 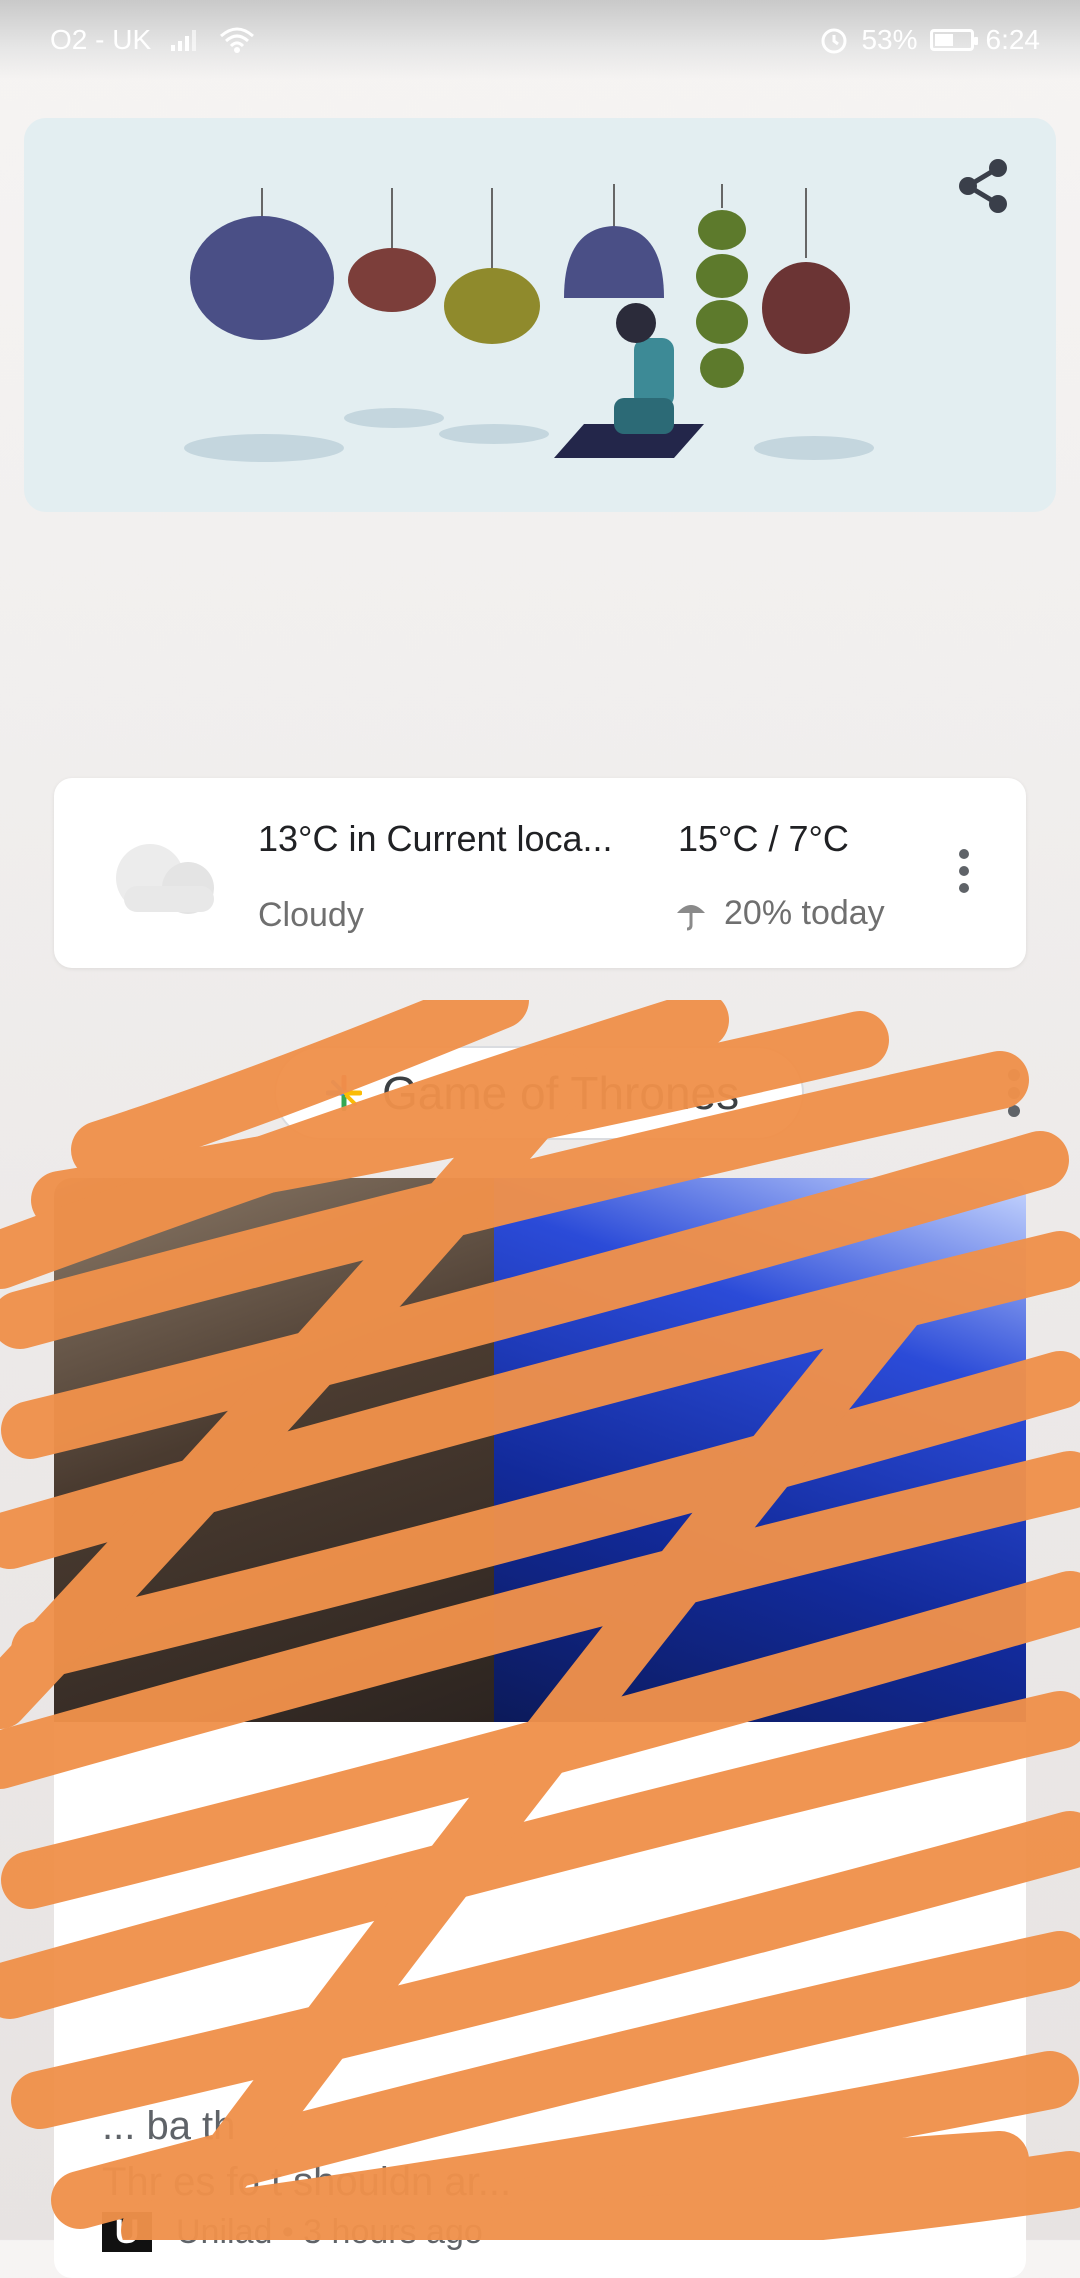 What do you see at coordinates (311, 915) in the screenshot?
I see `weather-condition: Cloudy` at bounding box center [311, 915].